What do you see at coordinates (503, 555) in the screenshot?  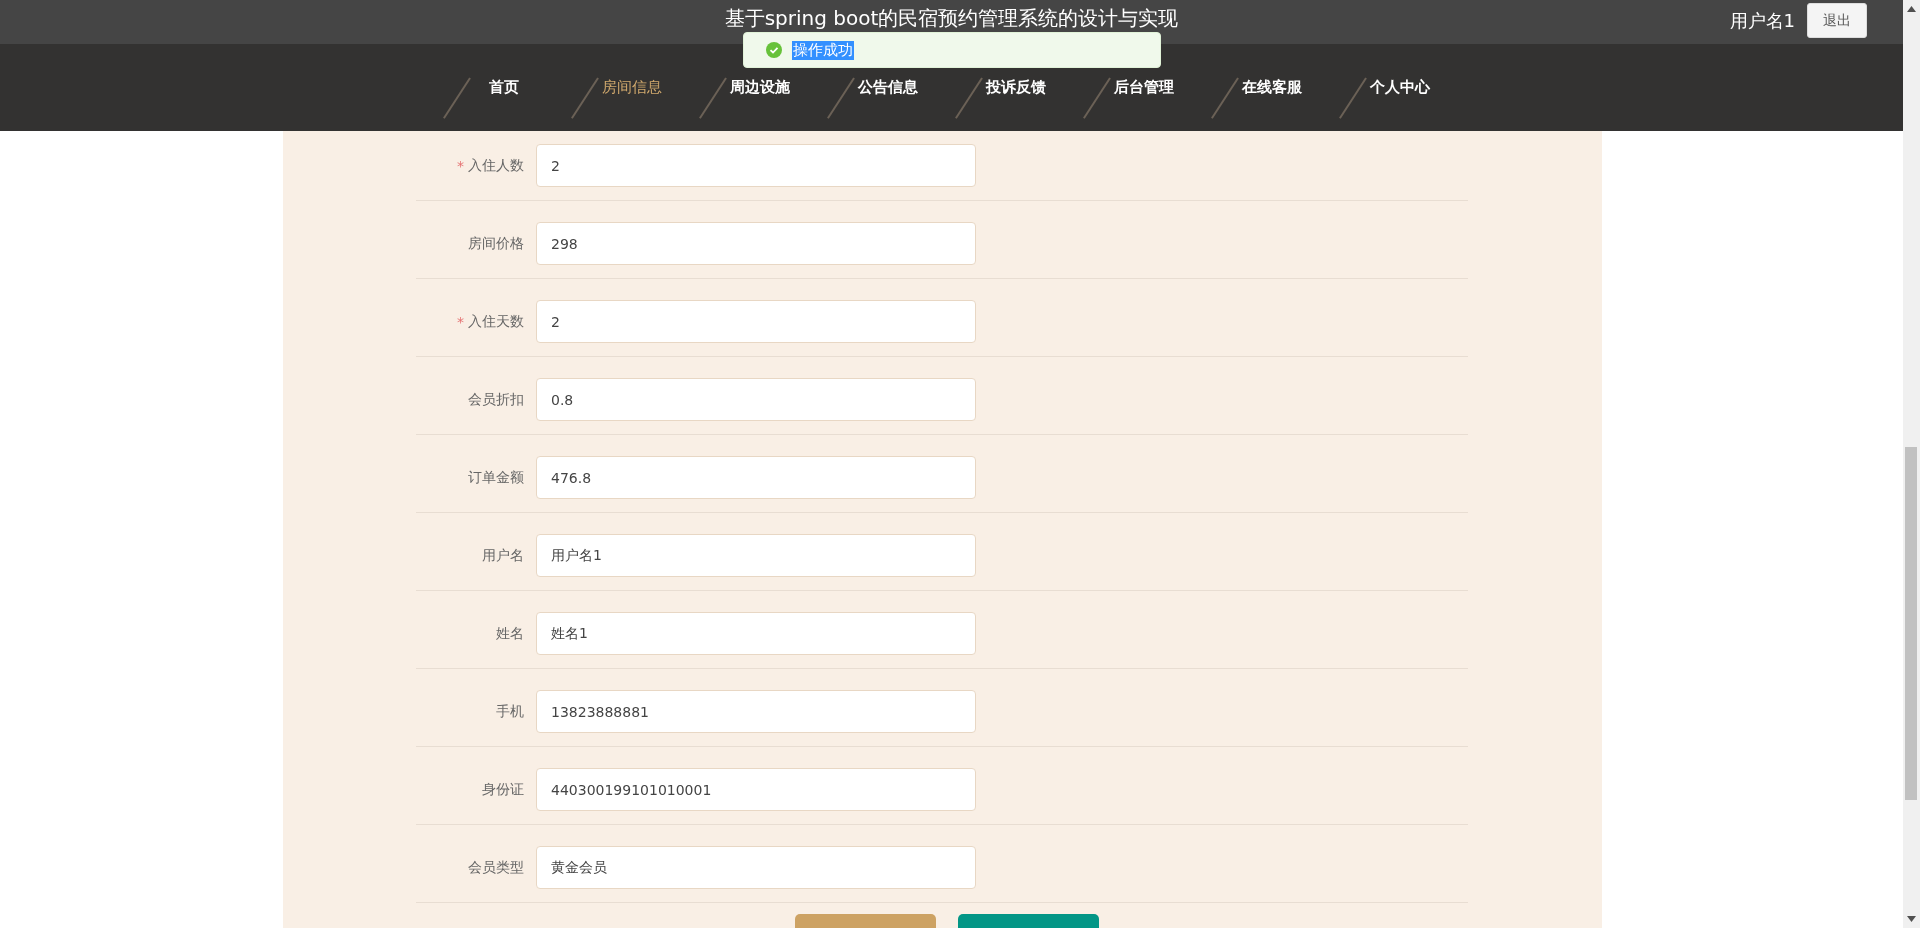 I see `field-label: 用户名` at bounding box center [503, 555].